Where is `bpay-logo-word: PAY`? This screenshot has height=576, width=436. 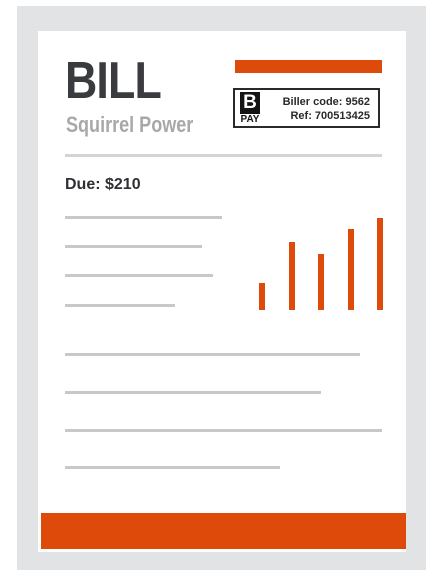
bpay-logo-word: PAY is located at coordinates (250, 119).